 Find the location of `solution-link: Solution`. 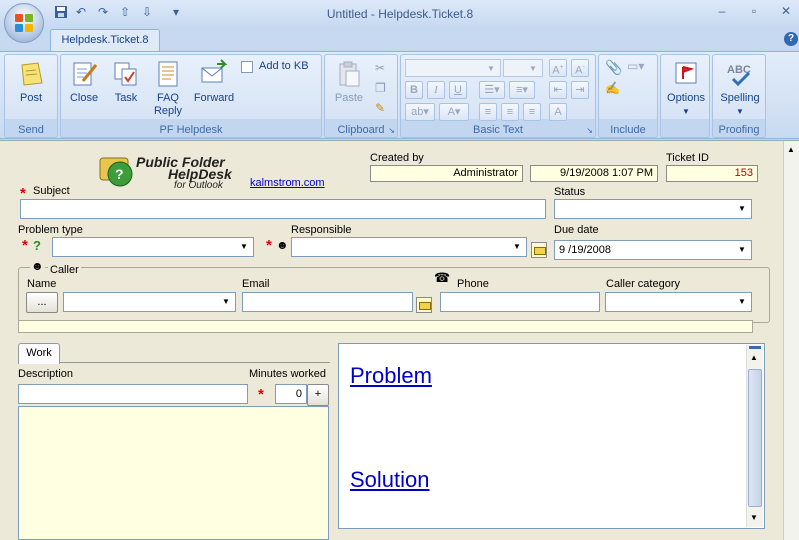

solution-link: Solution is located at coordinates (390, 480).